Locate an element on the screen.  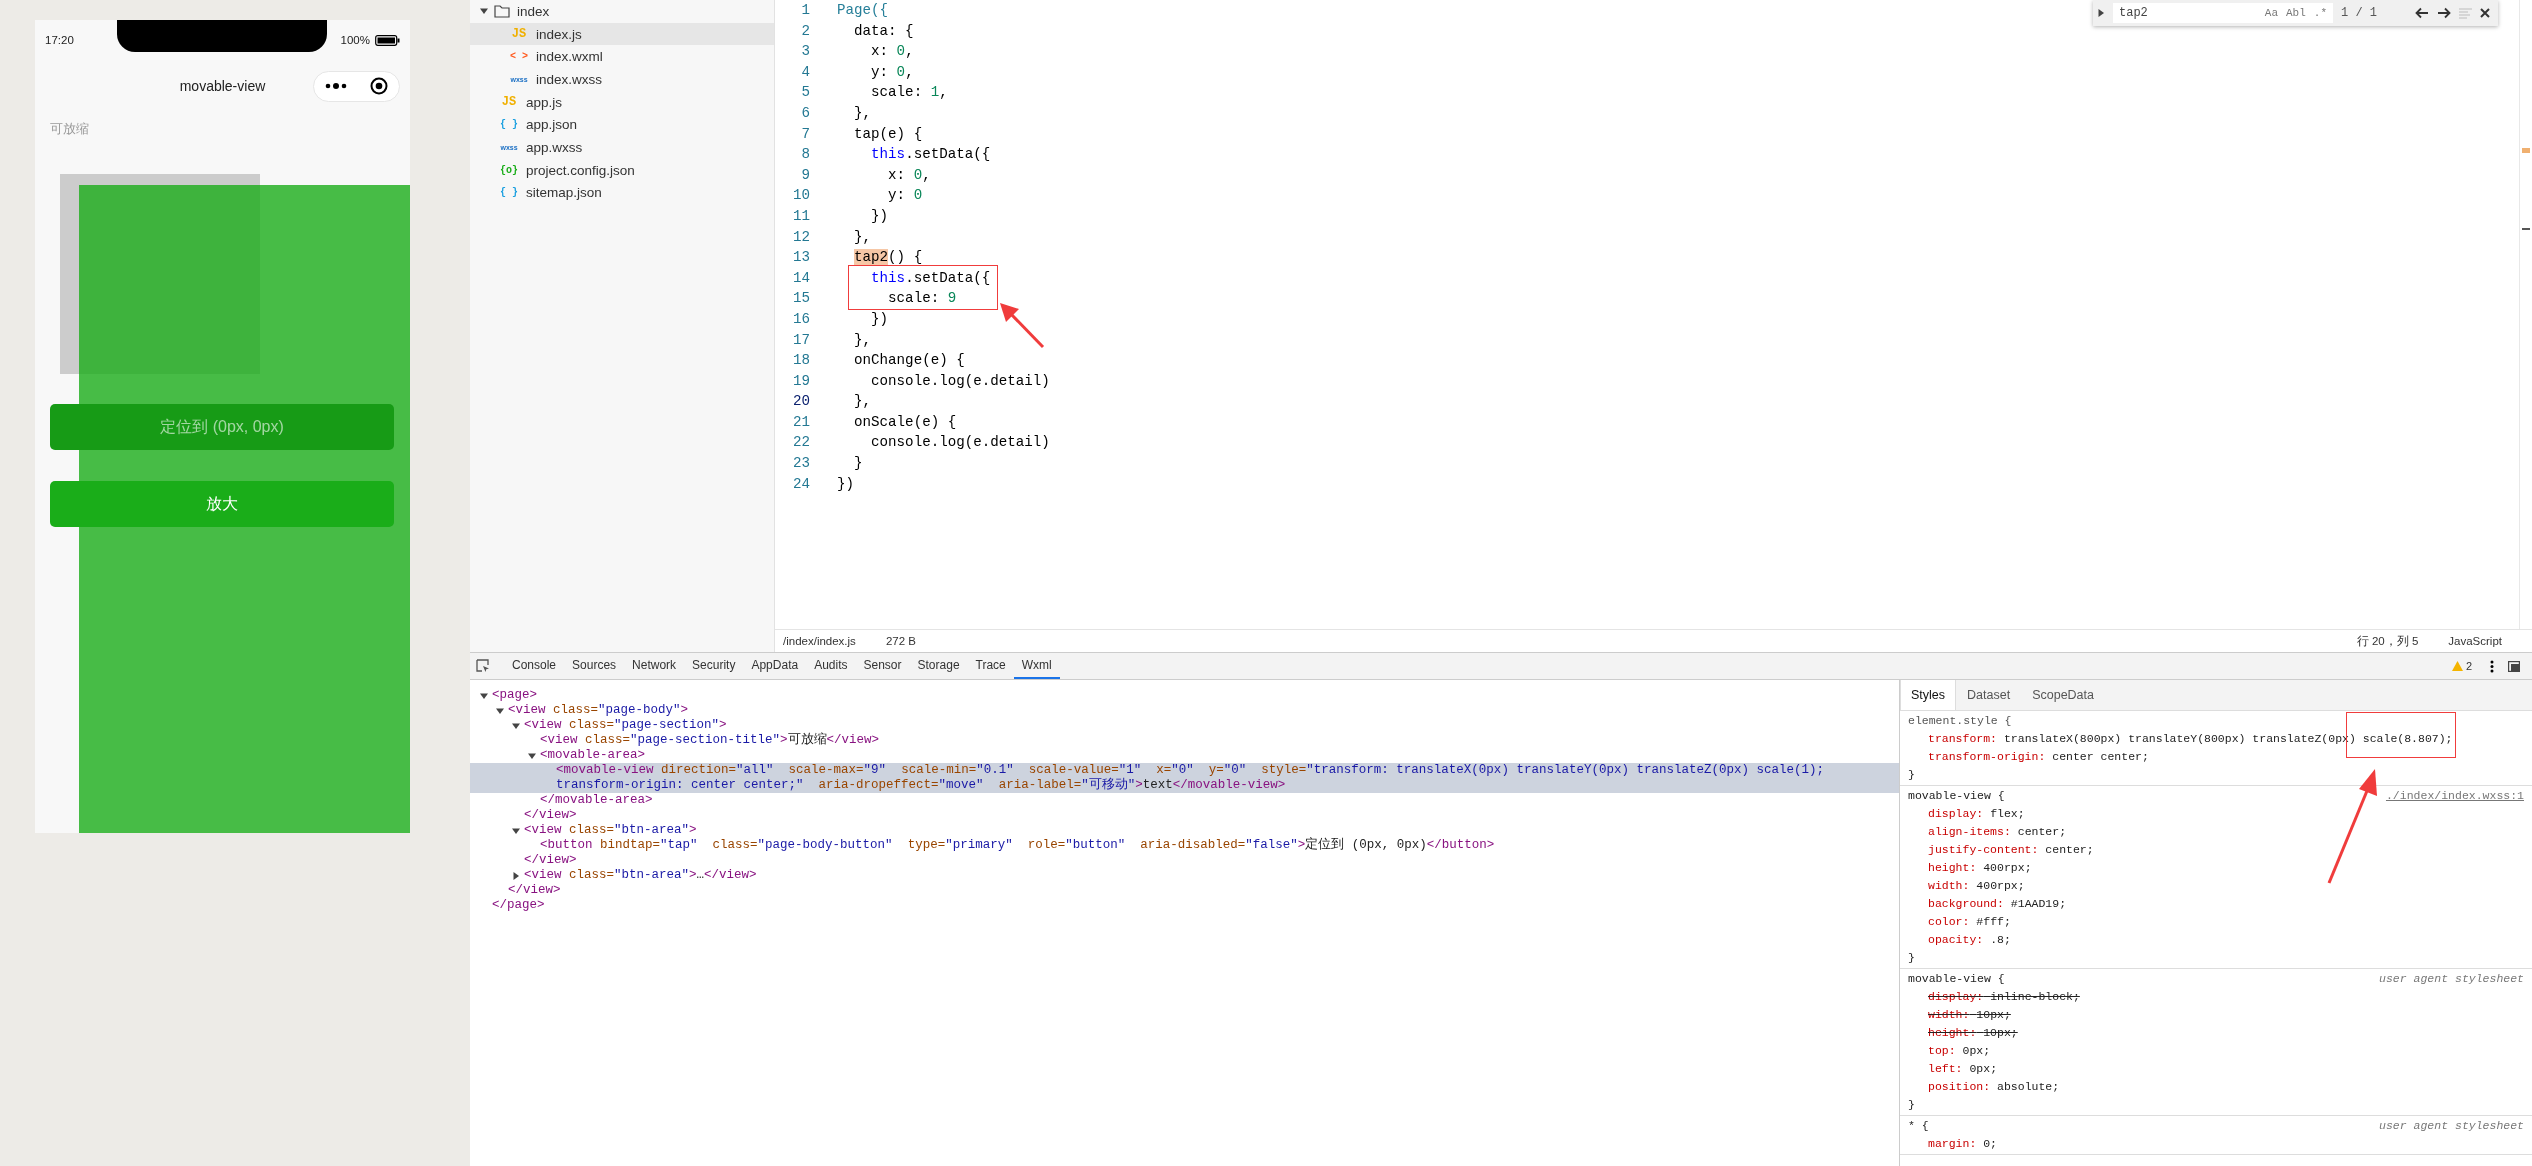
markup-line: <view class="page-section-title">可放缩</view> is located at coordinates (710, 740).